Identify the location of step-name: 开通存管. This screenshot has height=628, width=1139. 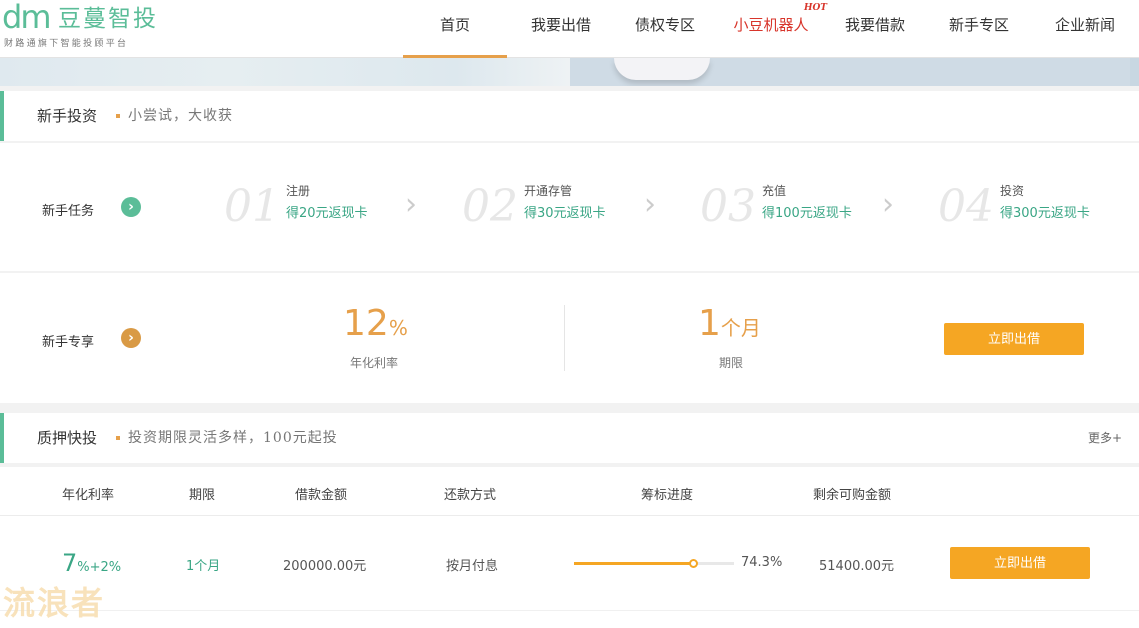
(548, 191).